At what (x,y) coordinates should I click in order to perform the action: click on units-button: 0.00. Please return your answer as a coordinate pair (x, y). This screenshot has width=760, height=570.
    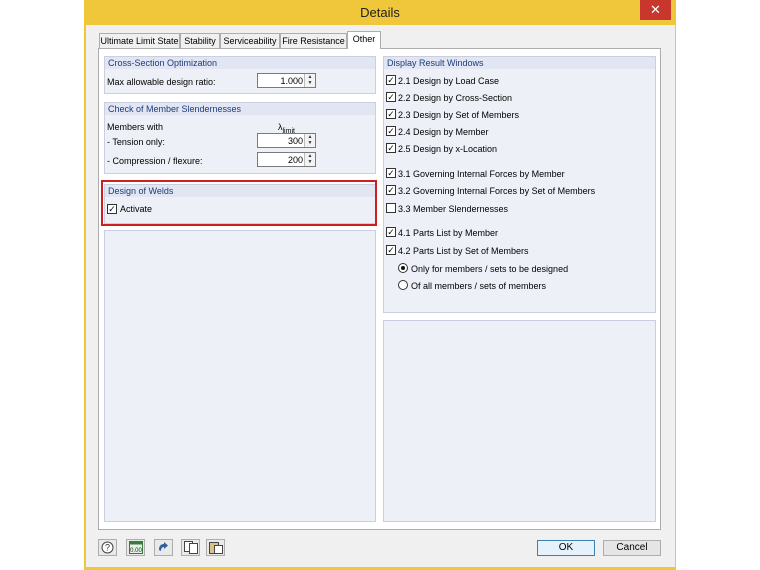
    Looking at the image, I should click on (135, 547).